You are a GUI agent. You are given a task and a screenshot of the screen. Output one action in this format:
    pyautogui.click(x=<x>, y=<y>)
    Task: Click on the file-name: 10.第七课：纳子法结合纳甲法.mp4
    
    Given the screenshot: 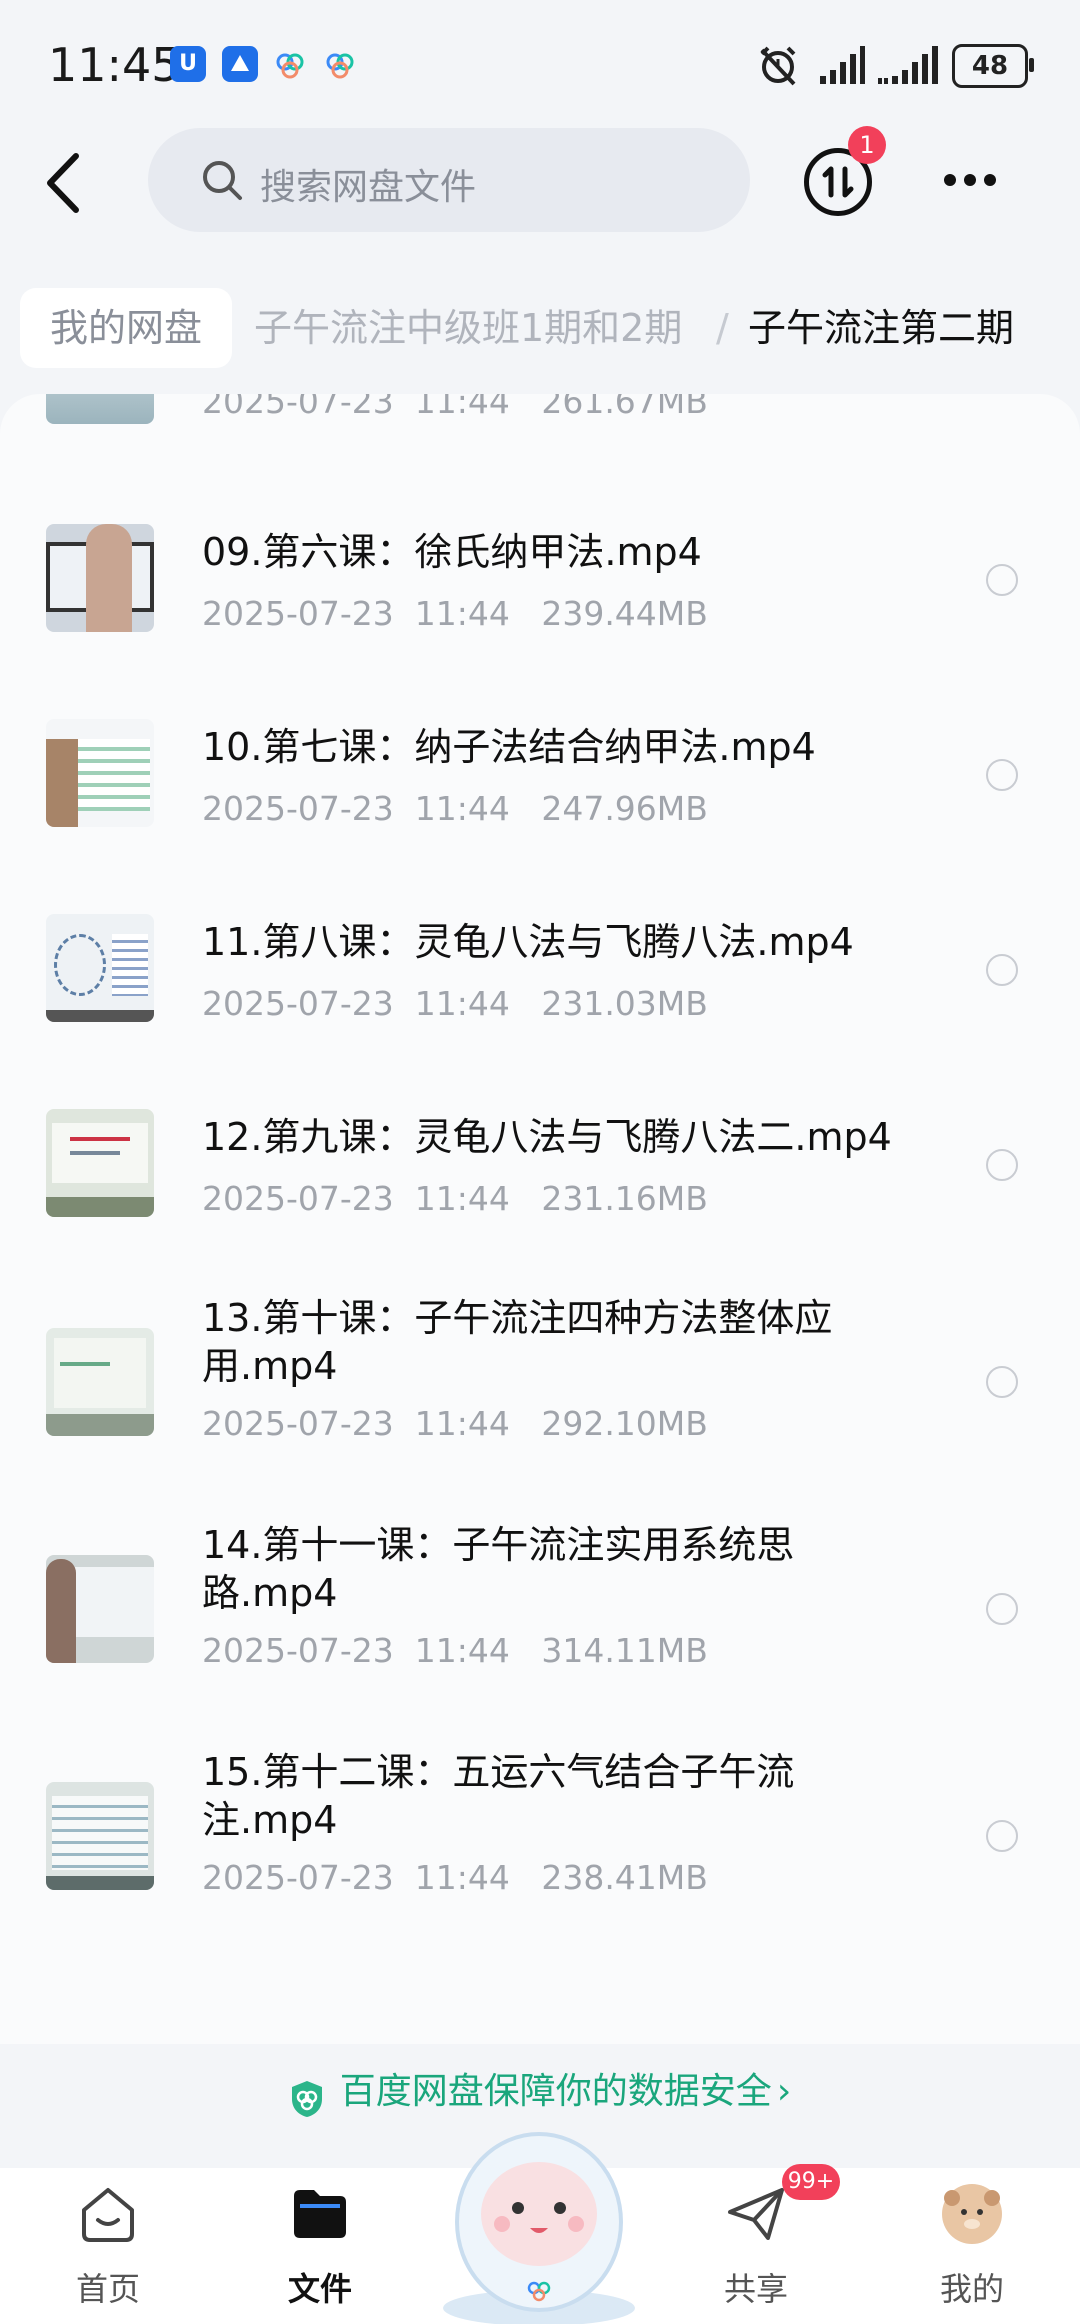 What is the action you would take?
    pyautogui.click(x=509, y=747)
    